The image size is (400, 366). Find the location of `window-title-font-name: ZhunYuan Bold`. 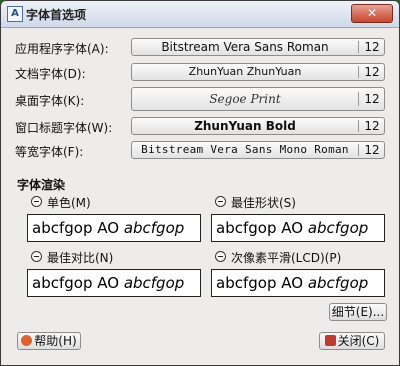

window-title-font-name: ZhunYuan Bold is located at coordinates (245, 126).